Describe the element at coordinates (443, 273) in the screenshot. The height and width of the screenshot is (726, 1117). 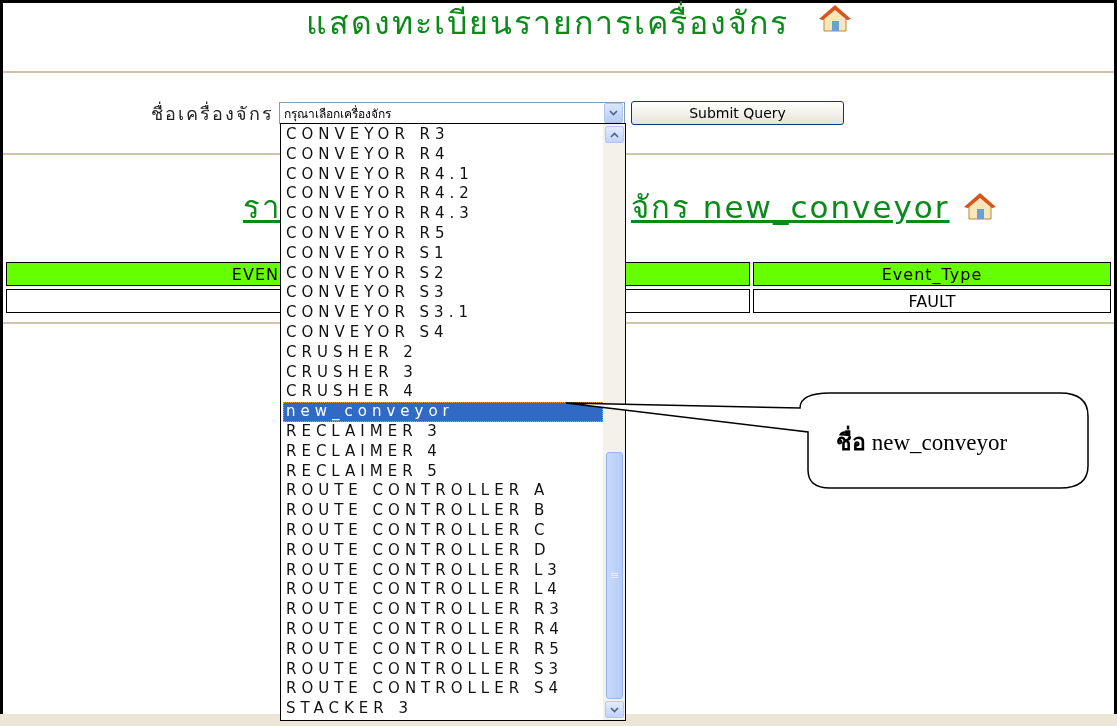
I see `dropdown-option: CONVEYOR S2` at that location.